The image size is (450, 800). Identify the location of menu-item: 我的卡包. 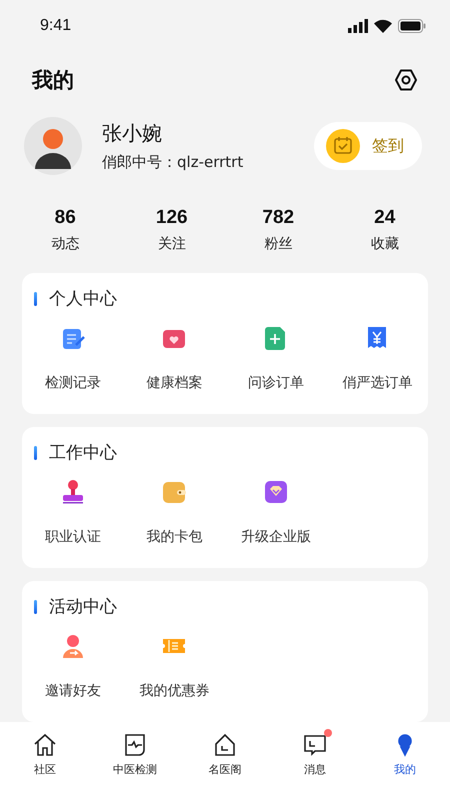
(174, 512).